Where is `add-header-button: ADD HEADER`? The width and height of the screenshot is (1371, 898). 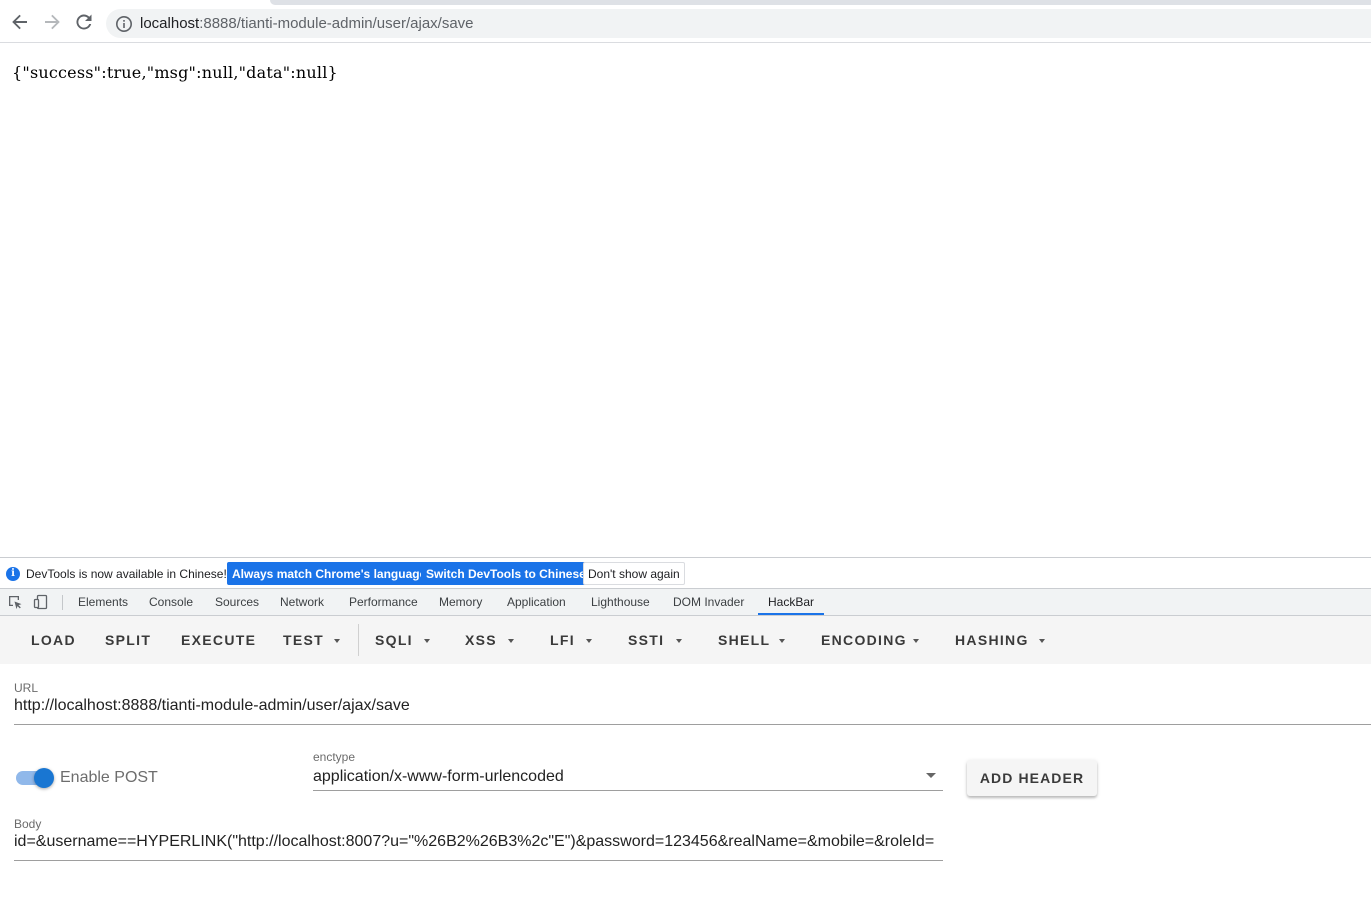 add-header-button: ADD HEADER is located at coordinates (1032, 778).